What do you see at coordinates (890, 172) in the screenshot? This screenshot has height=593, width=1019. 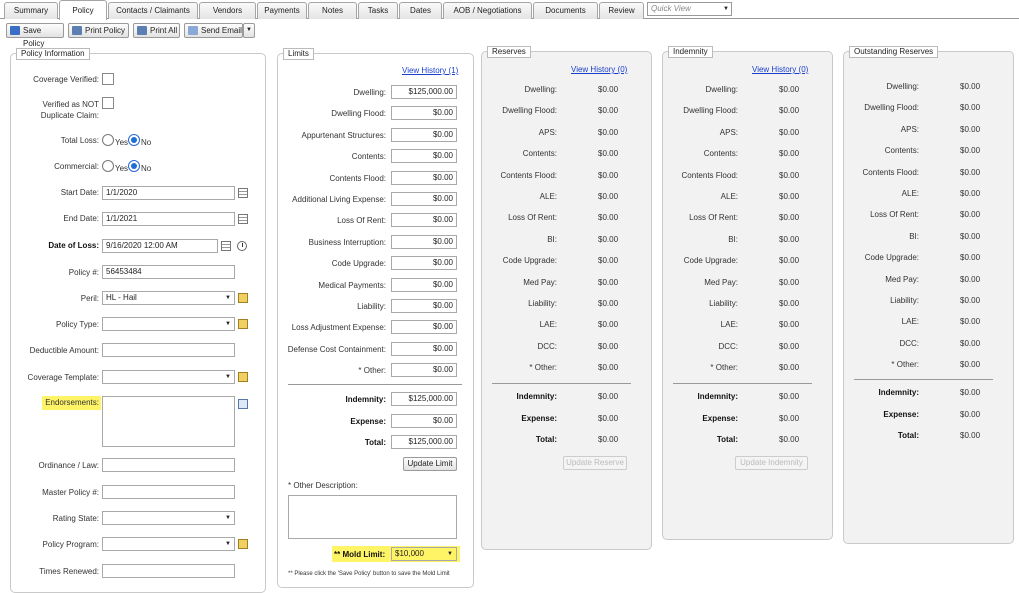 I see `outstanding-row-label: Contents Flood:` at bounding box center [890, 172].